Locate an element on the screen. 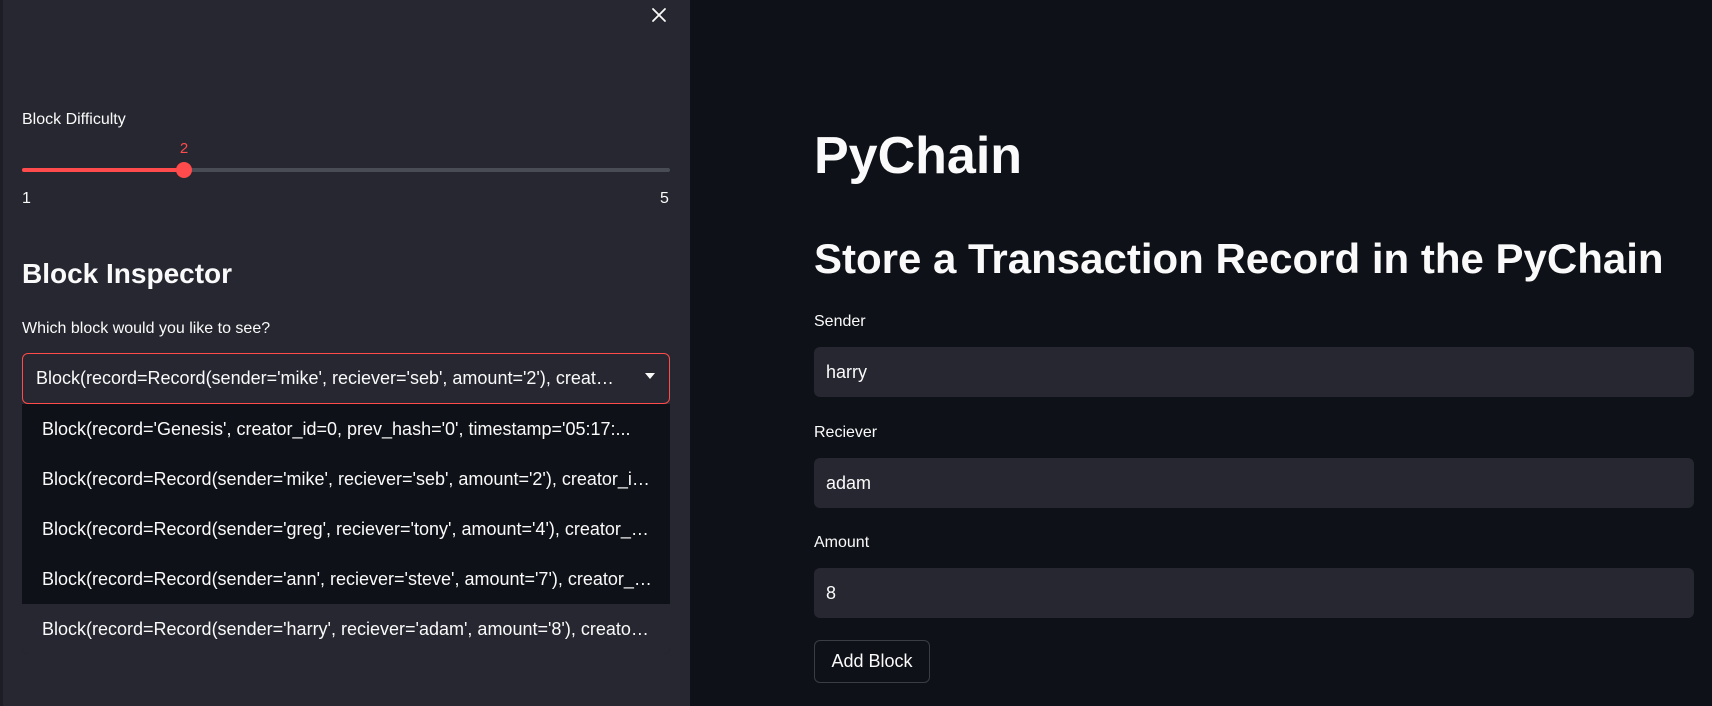 The image size is (1712, 706). difficulty-current-value: 2 is located at coordinates (184, 148).